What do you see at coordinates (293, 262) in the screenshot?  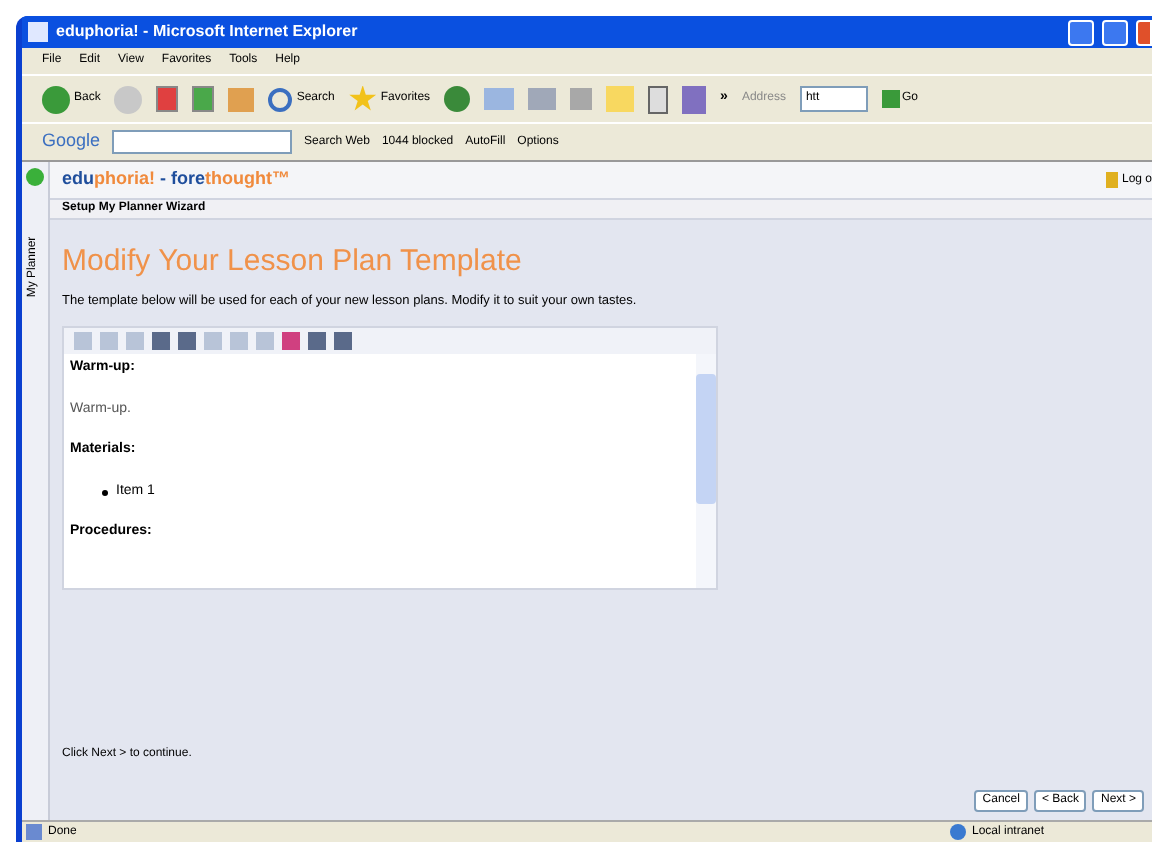 I see `page-heading: Modify Your Lesson Plan Template` at bounding box center [293, 262].